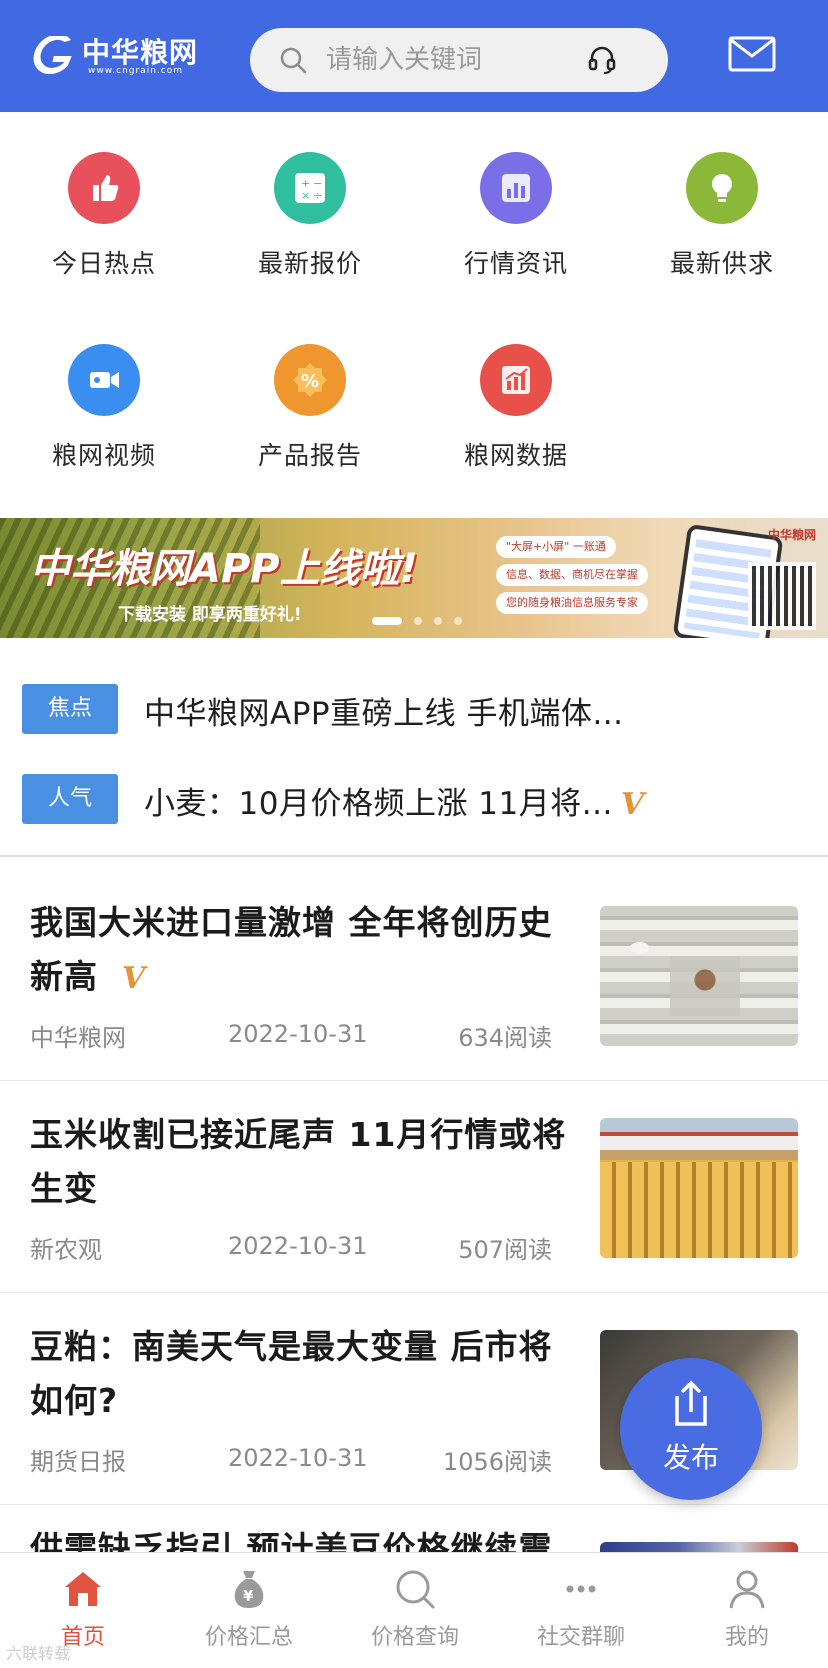 This screenshot has height=1668, width=828. Describe the element at coordinates (291, 1540) in the screenshot. I see `news-title-line: 供需缺乏指引 预计美豆价格继续震` at that location.